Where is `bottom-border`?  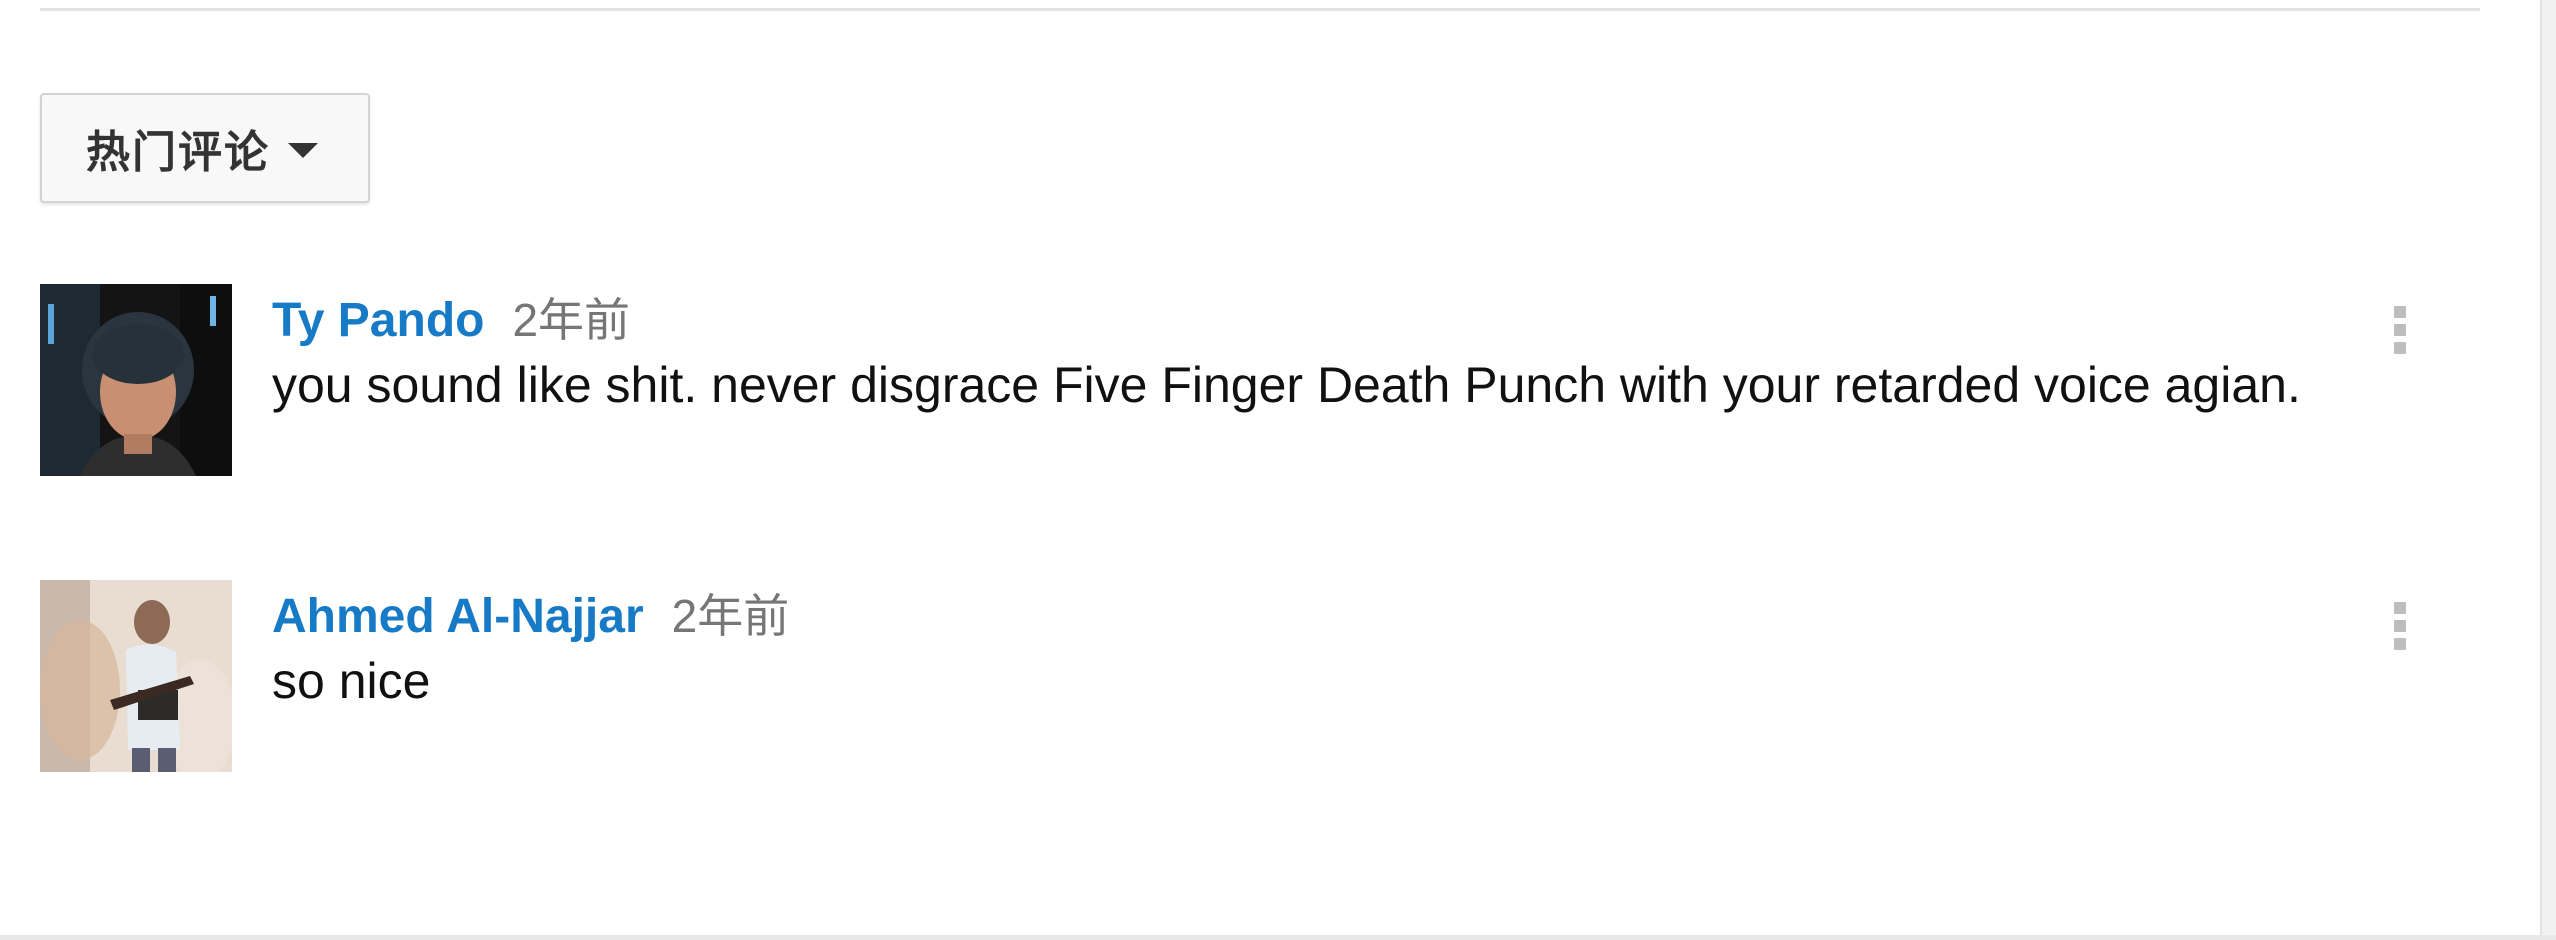 bottom-border is located at coordinates (1278, 937).